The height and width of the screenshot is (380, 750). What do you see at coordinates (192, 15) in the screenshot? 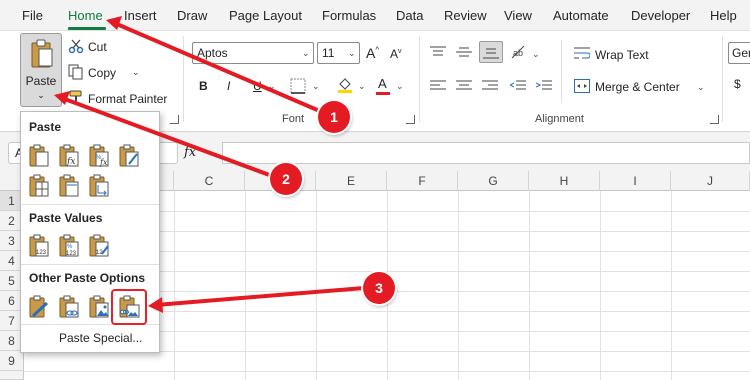
I see `menu-draw: Draw` at bounding box center [192, 15].